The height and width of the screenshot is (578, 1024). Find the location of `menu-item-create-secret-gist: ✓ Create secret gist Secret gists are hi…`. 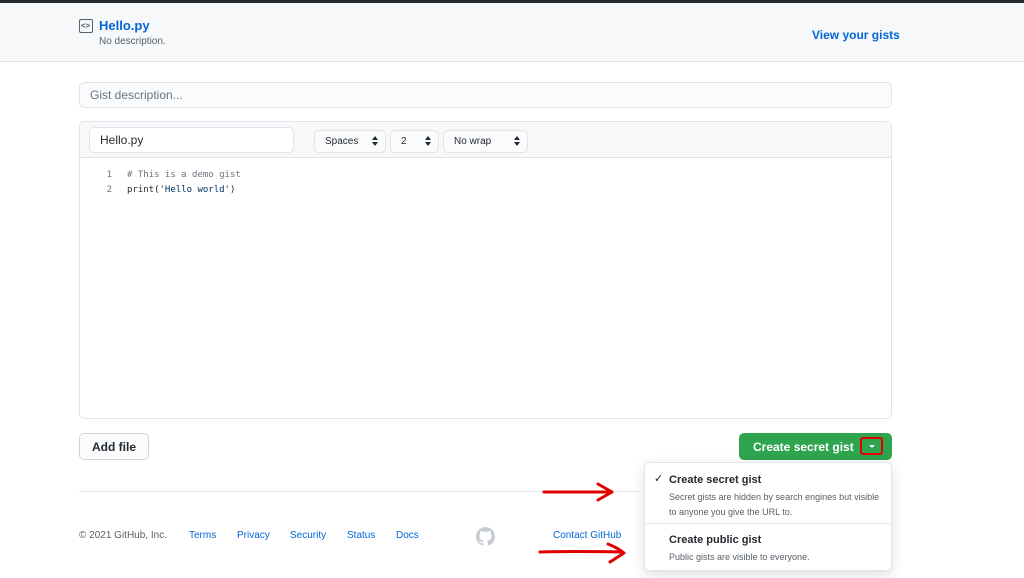

menu-item-create-secret-gist: ✓ Create secret gist Secret gists are hi… is located at coordinates (768, 493).